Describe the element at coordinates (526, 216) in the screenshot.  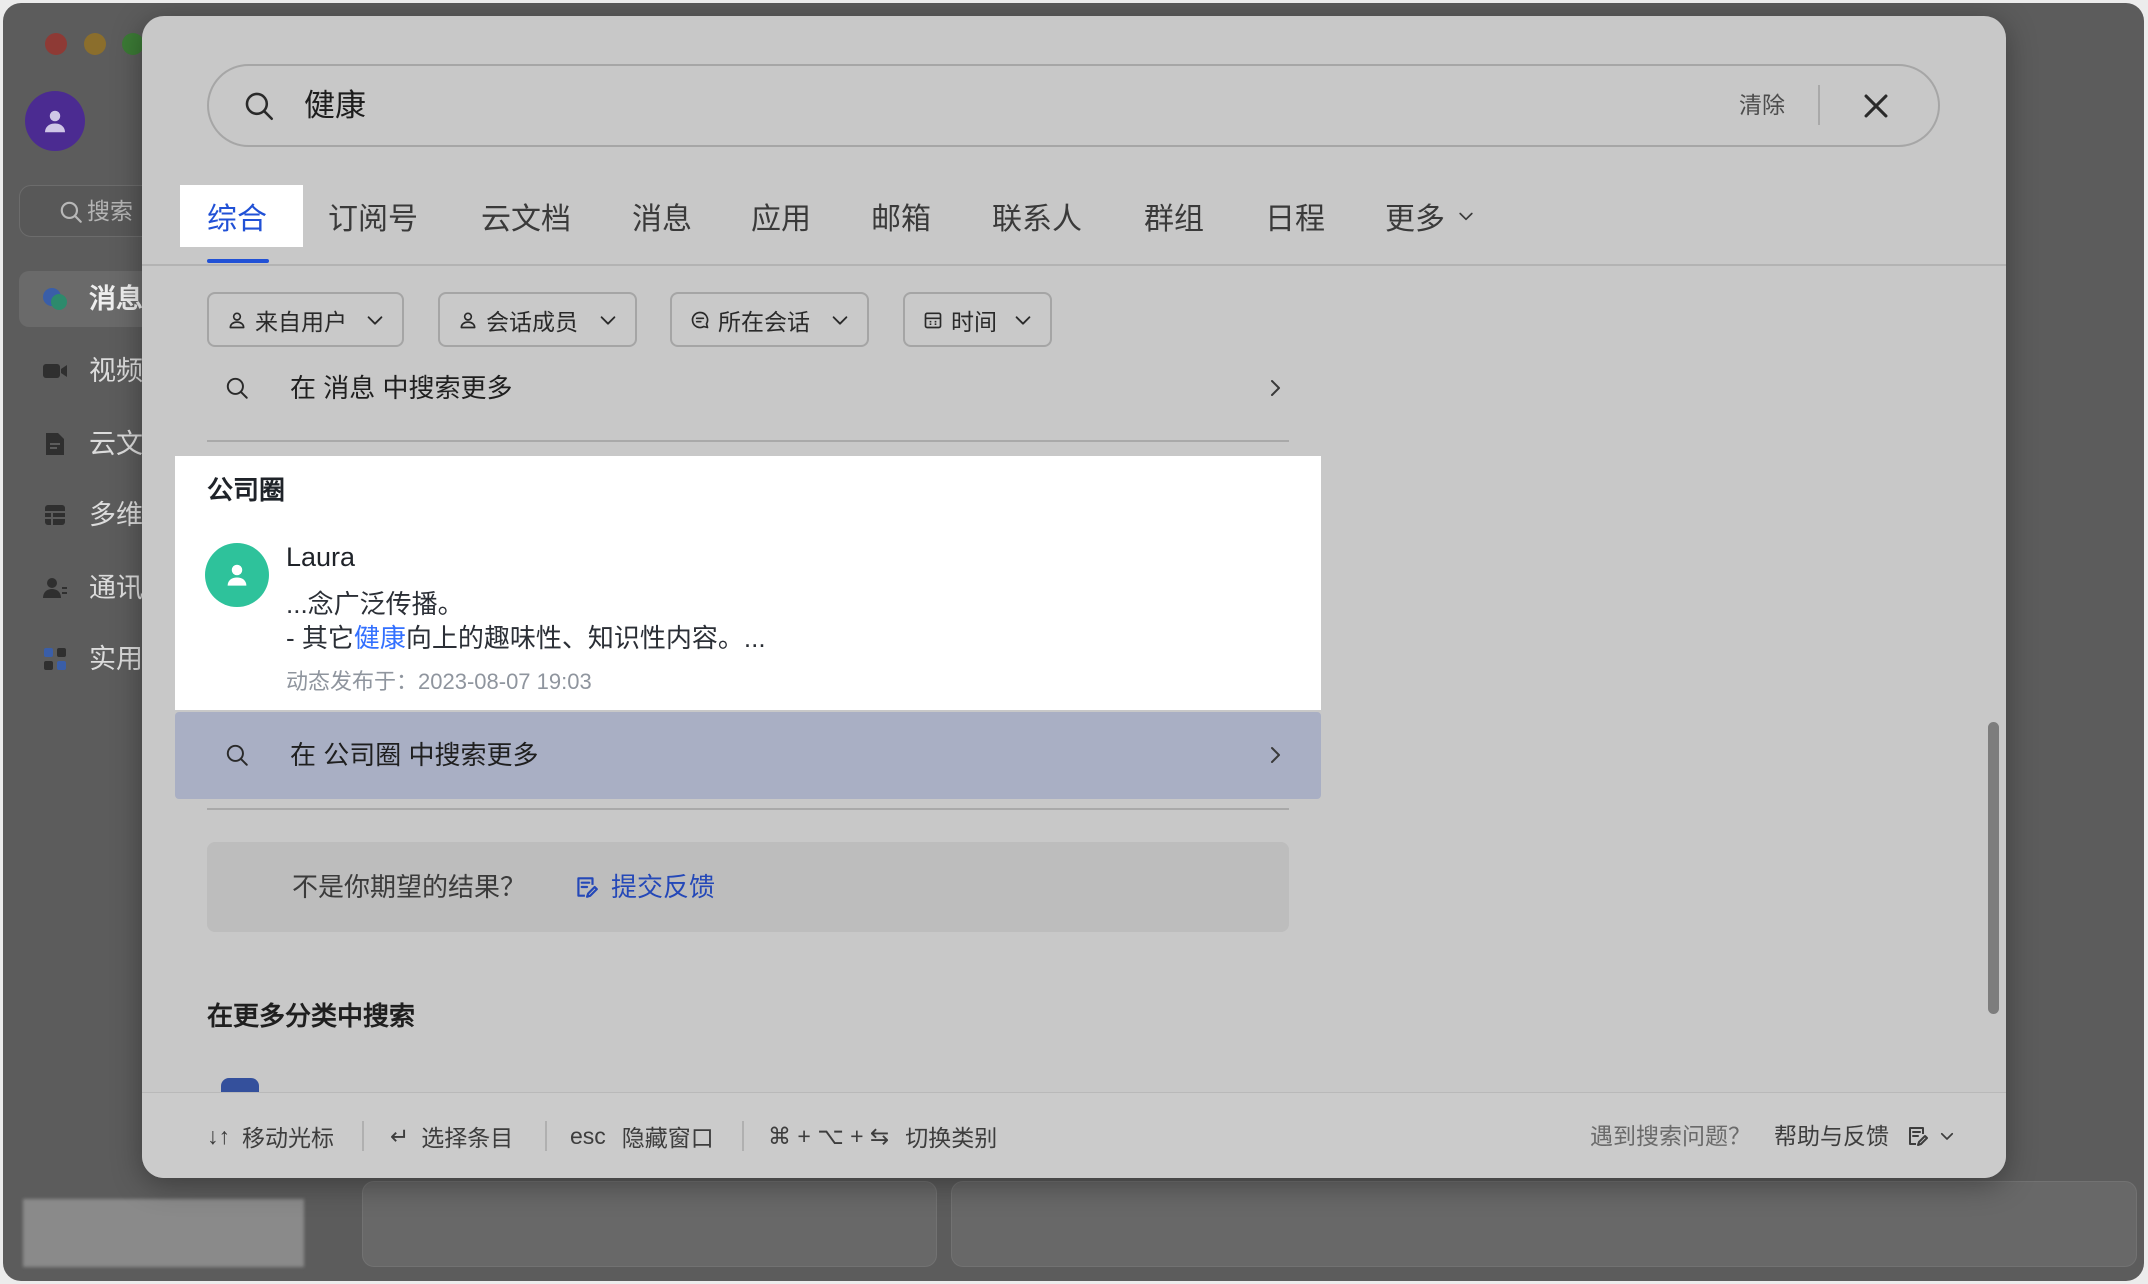
I see `tab-cloud-docs: 云文档` at that location.